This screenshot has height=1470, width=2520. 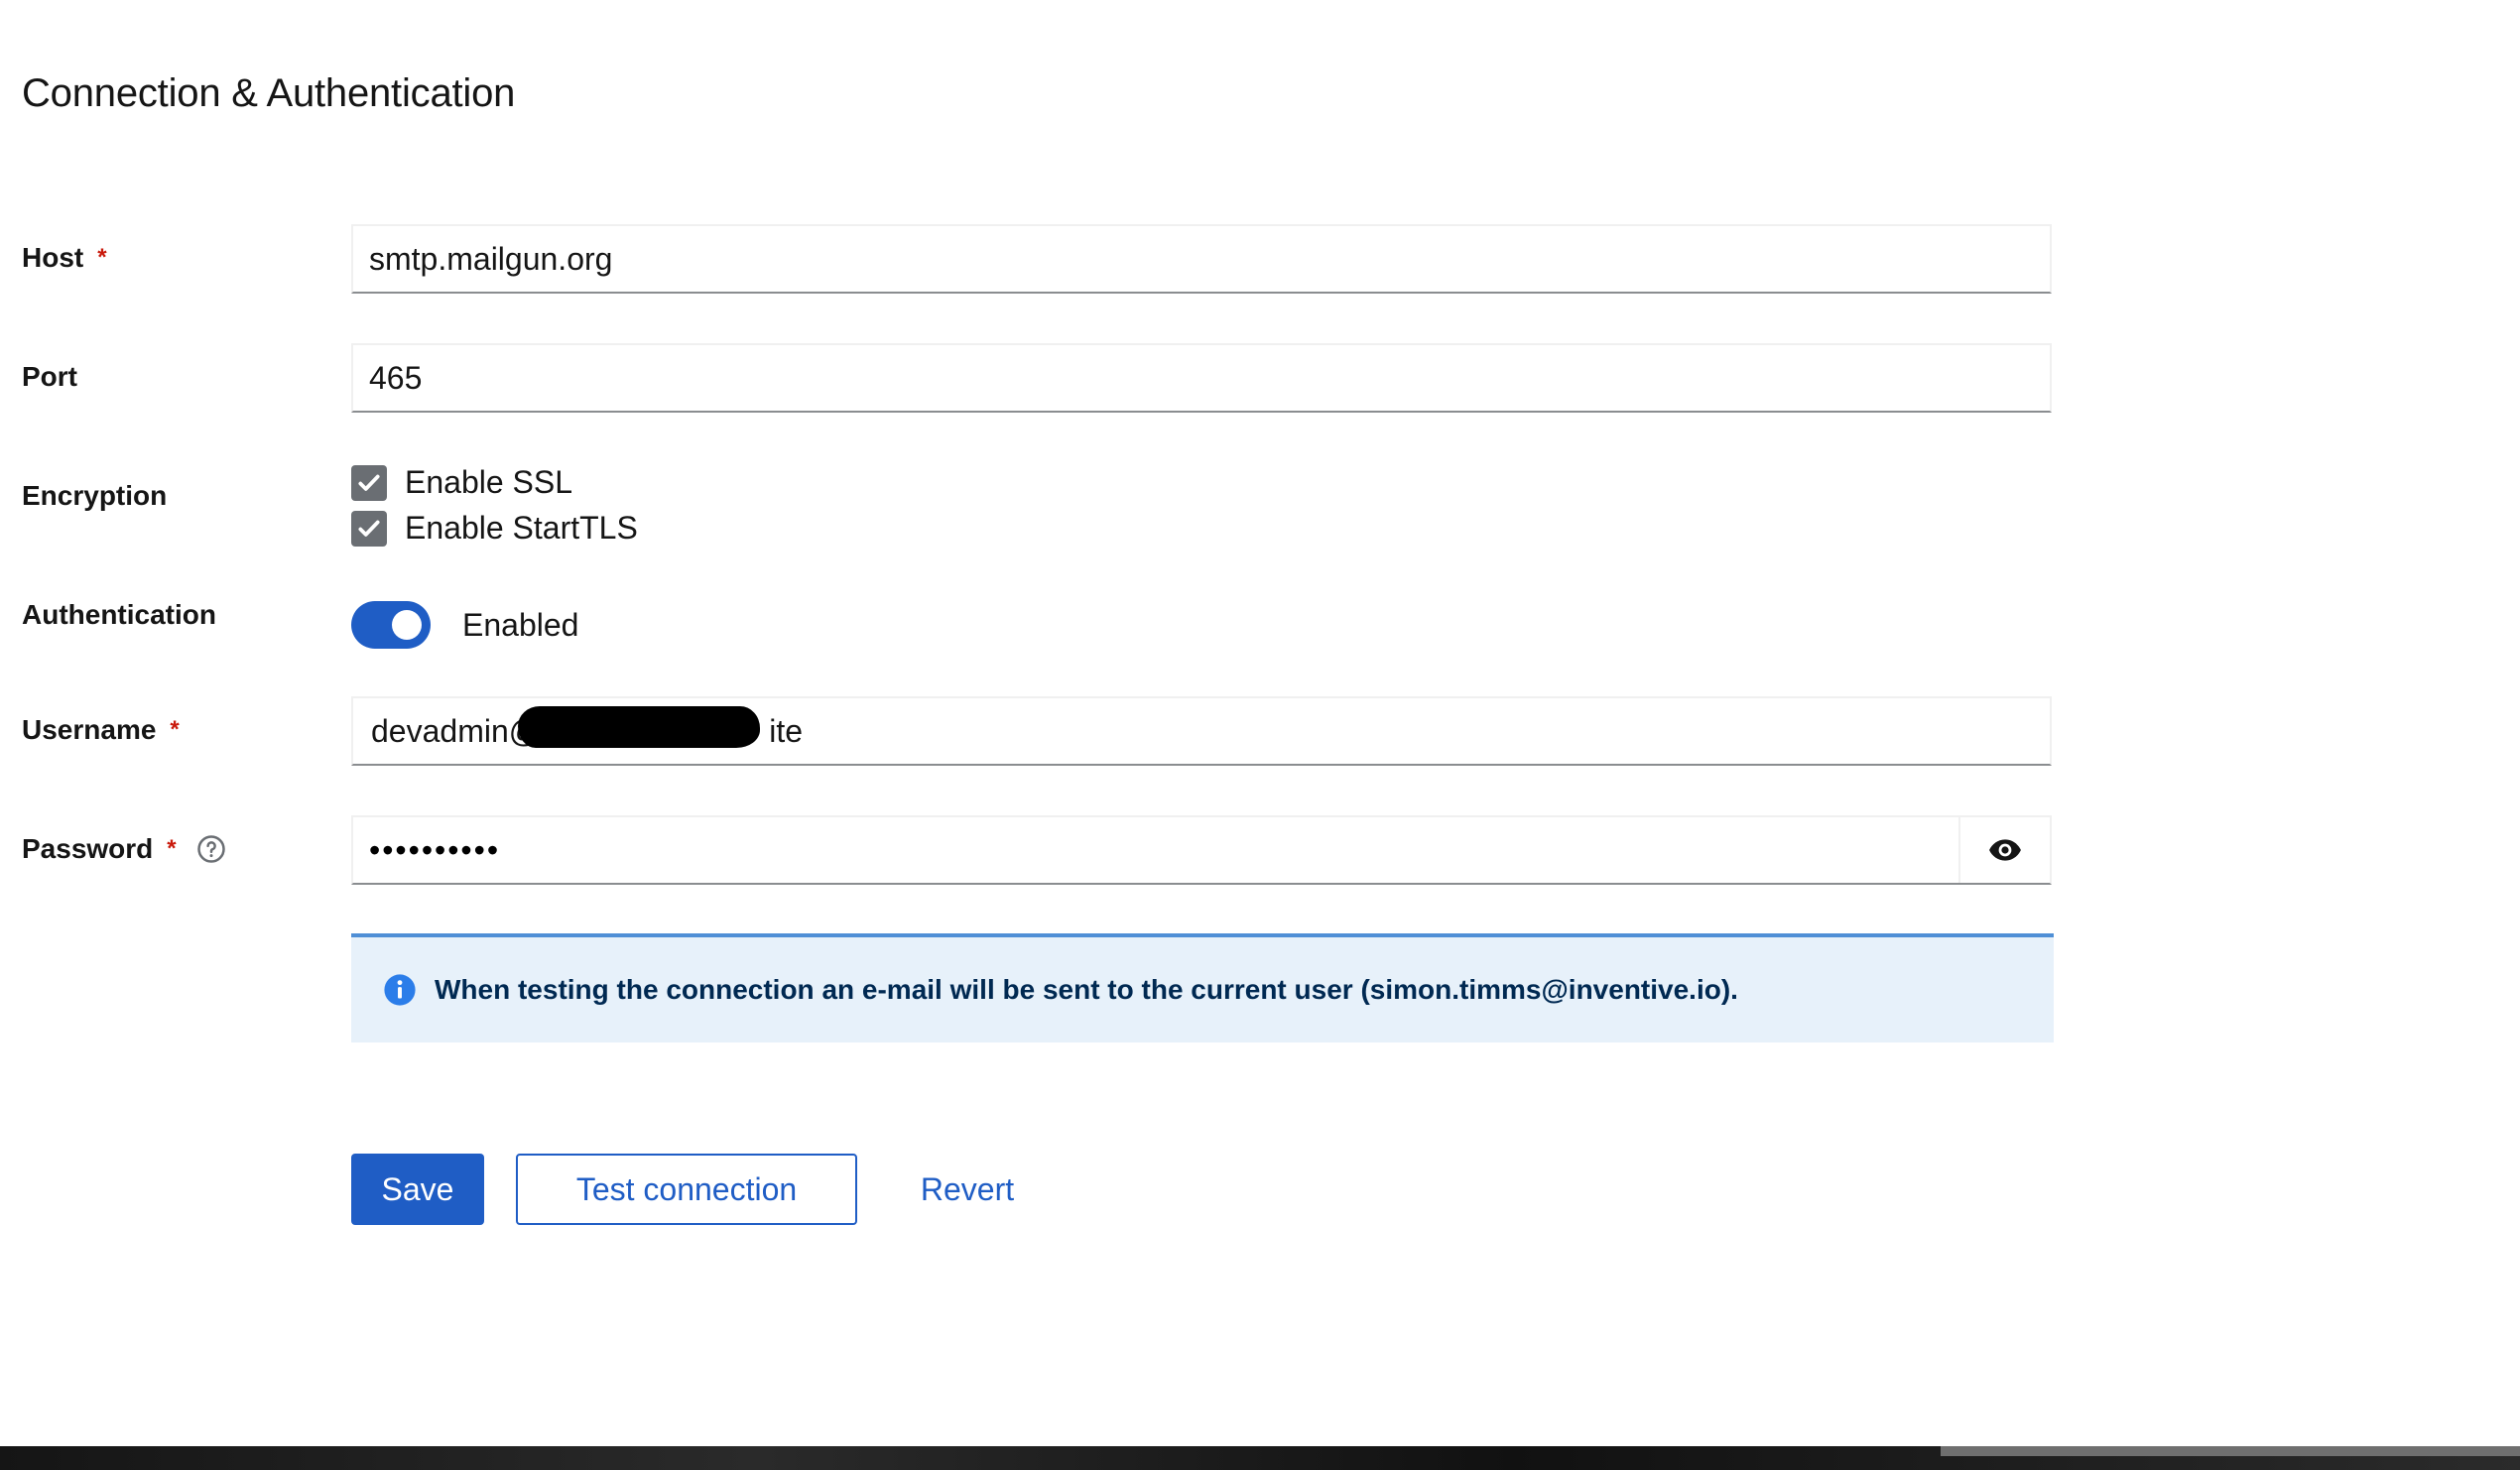 I want to click on save-button: Save, so click(x=417, y=1190).